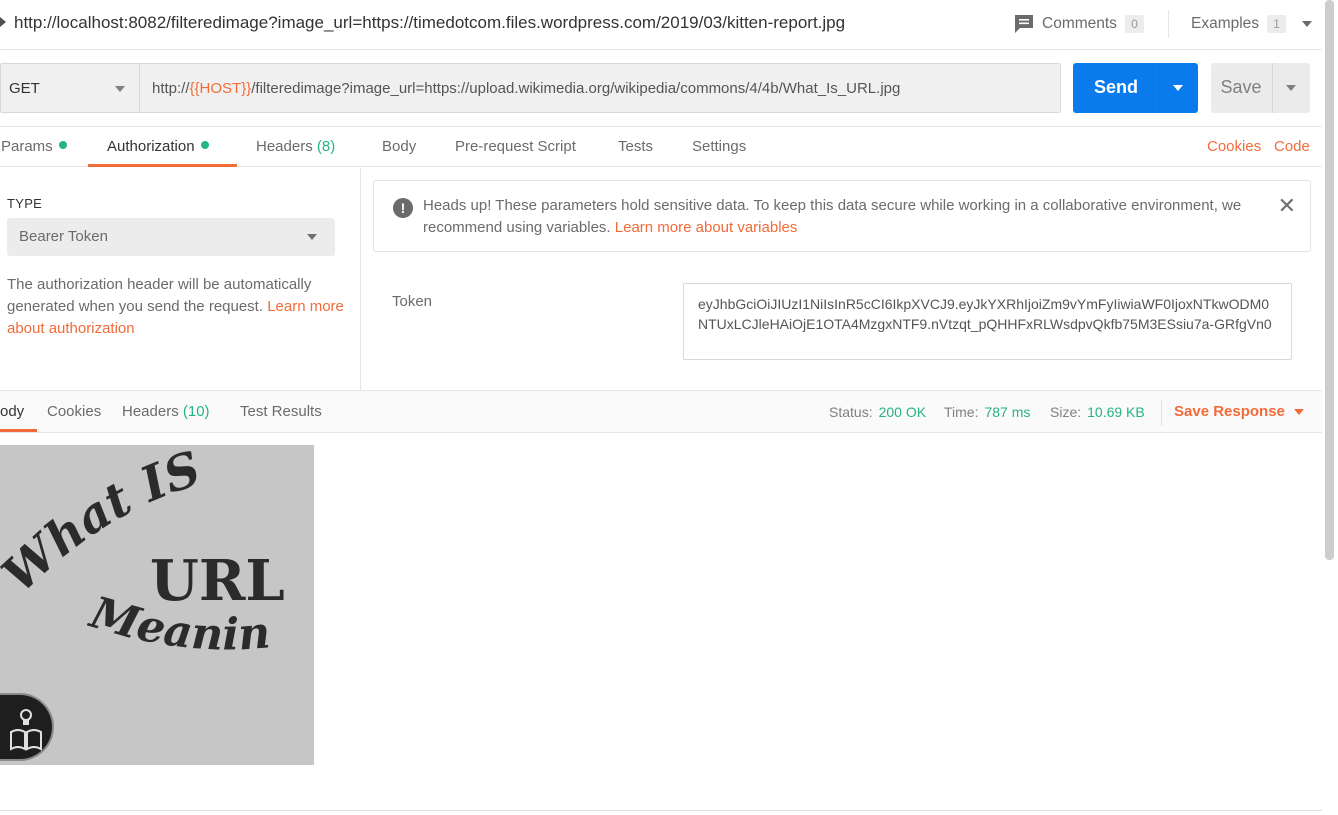  What do you see at coordinates (1161, 413) in the screenshot?
I see `response-meta-divider` at bounding box center [1161, 413].